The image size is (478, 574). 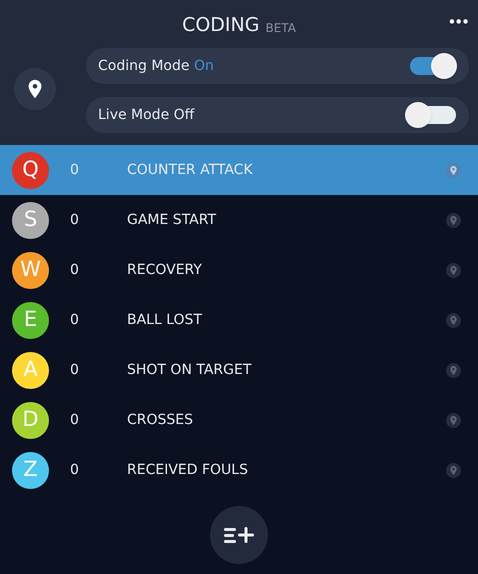 I want to click on more-menu-button: •••, so click(x=457, y=22).